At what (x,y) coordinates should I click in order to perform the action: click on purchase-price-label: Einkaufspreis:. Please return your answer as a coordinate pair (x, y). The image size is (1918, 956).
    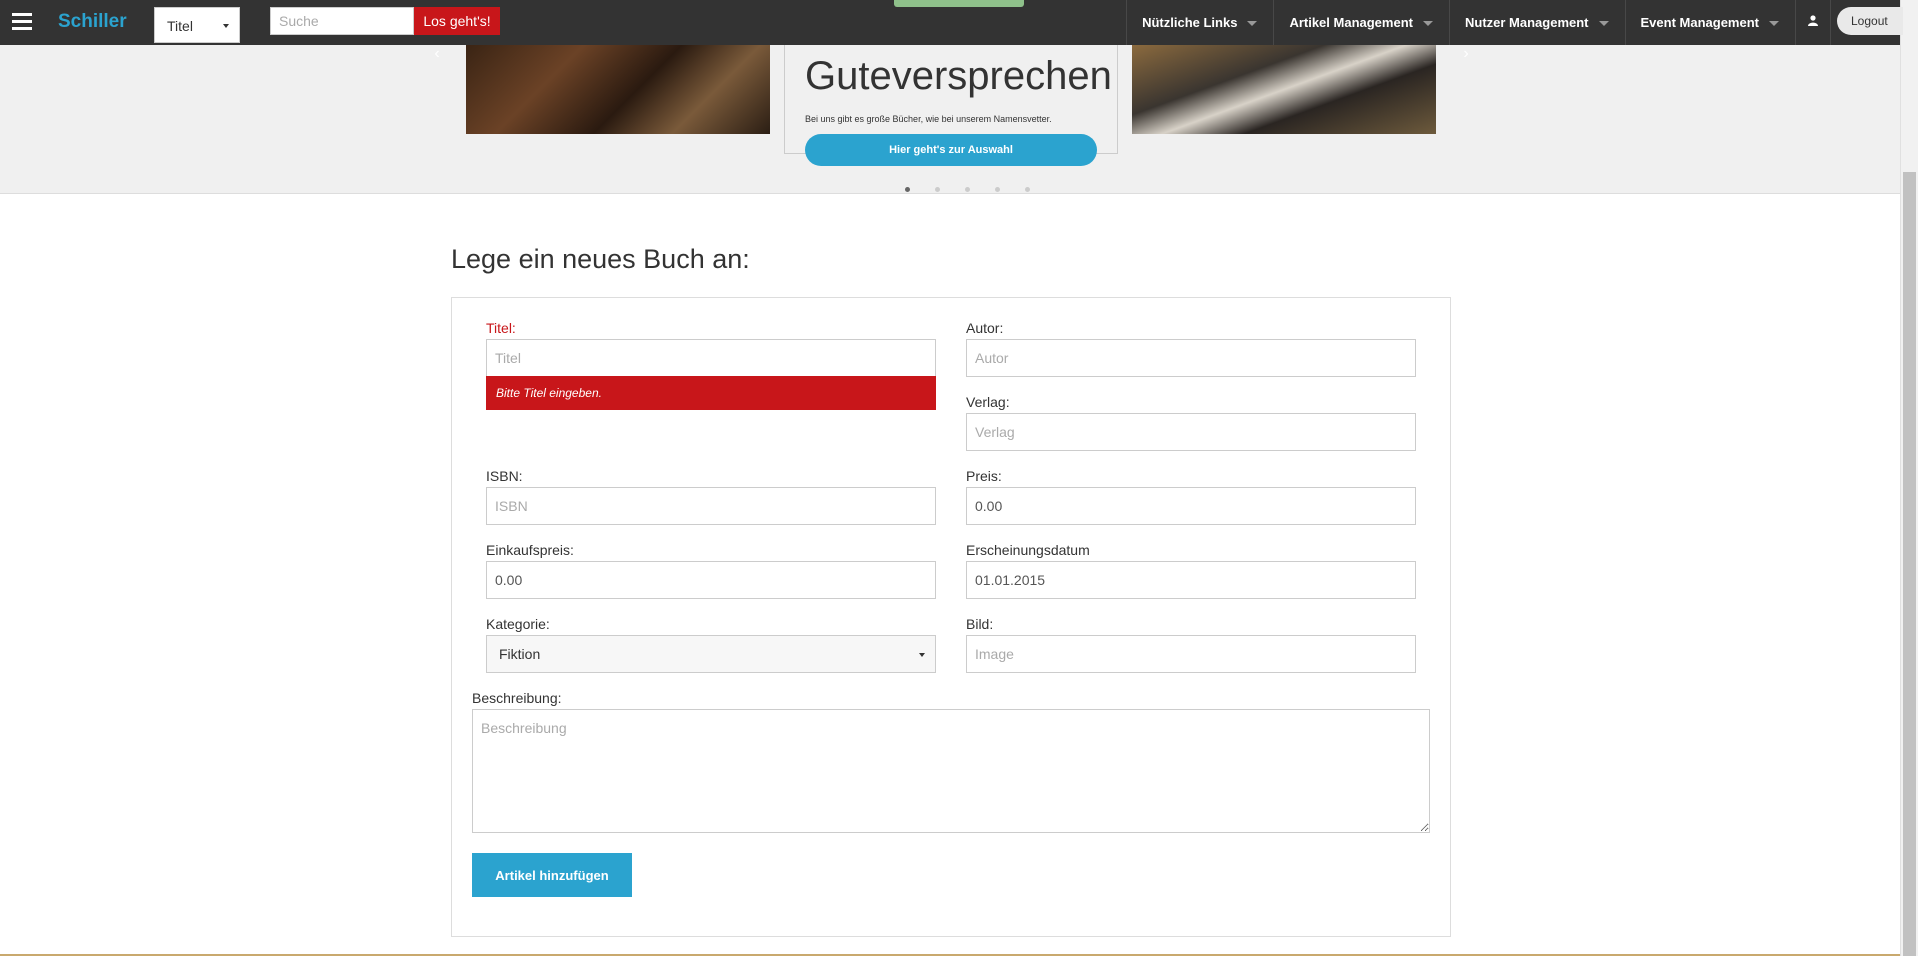
    Looking at the image, I should click on (530, 550).